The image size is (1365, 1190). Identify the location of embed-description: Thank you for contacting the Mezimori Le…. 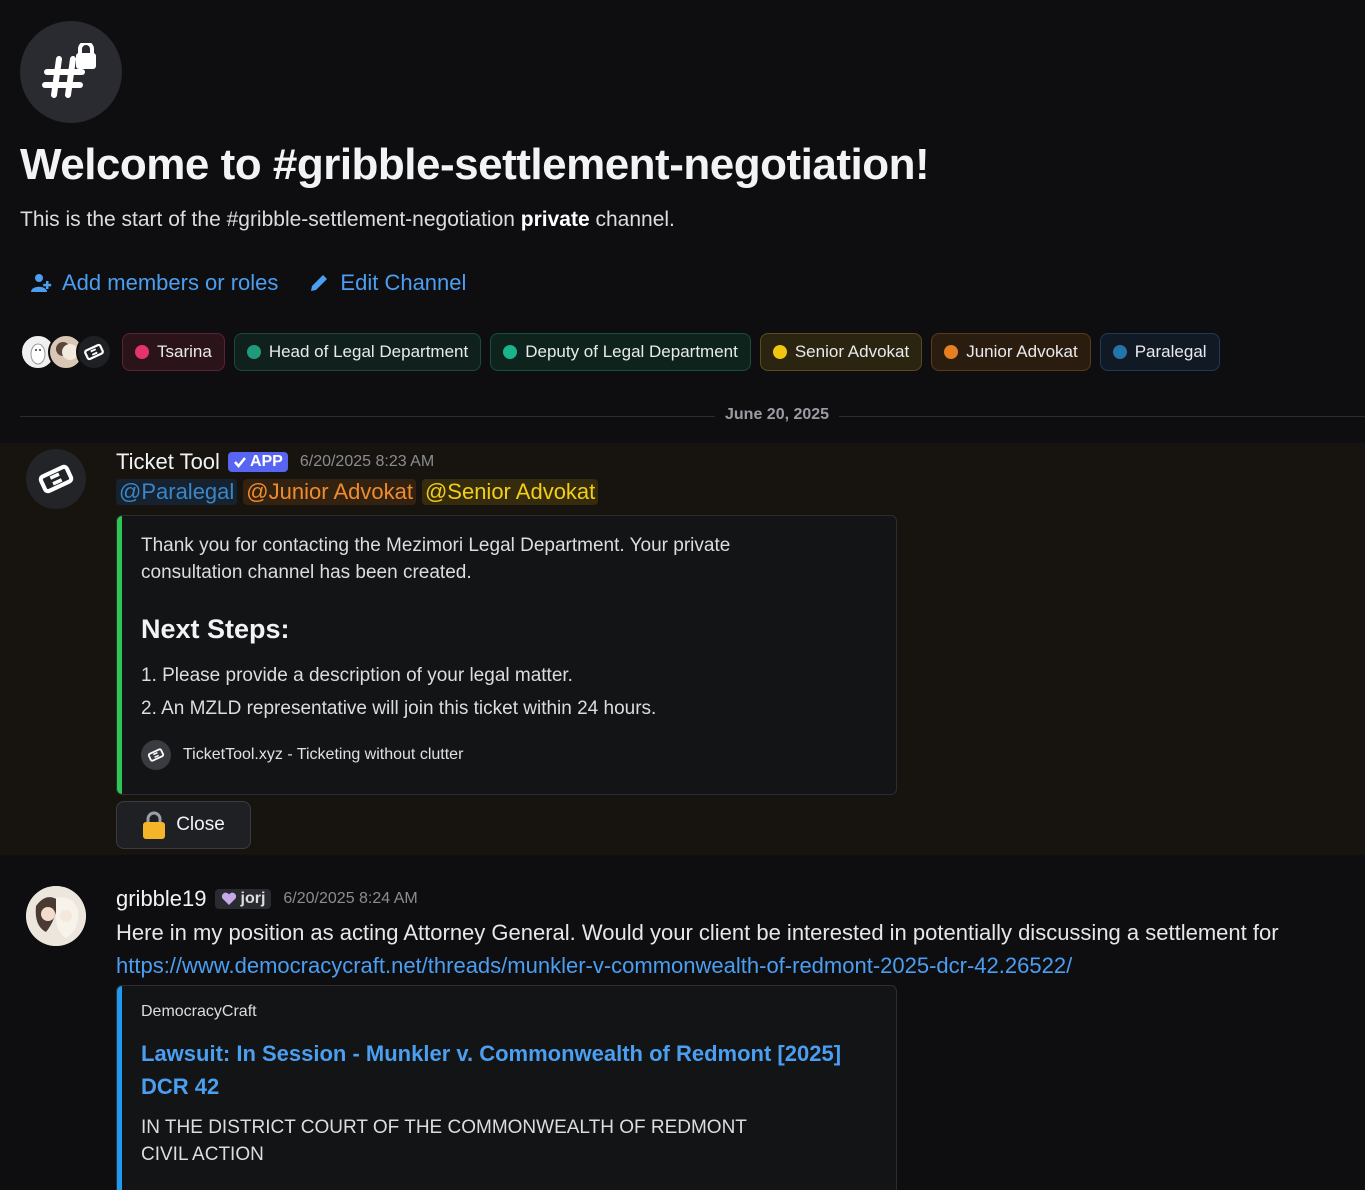
(436, 559).